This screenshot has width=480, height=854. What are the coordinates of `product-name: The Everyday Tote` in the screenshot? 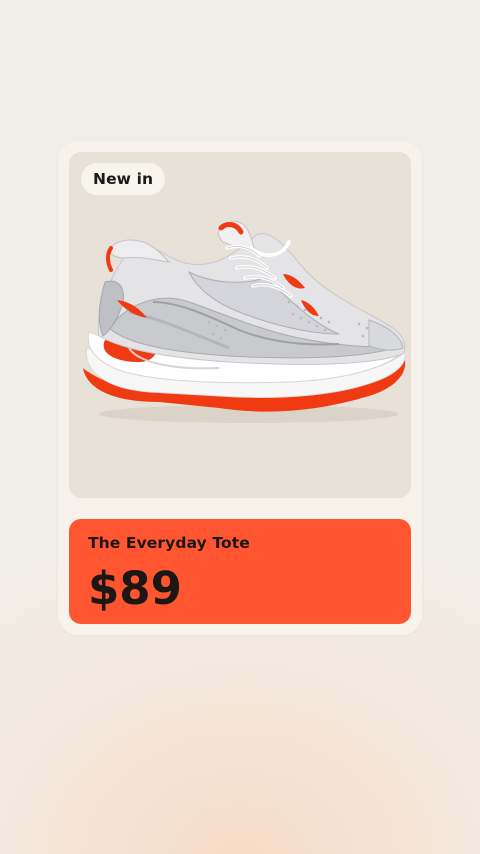 It's located at (169, 543).